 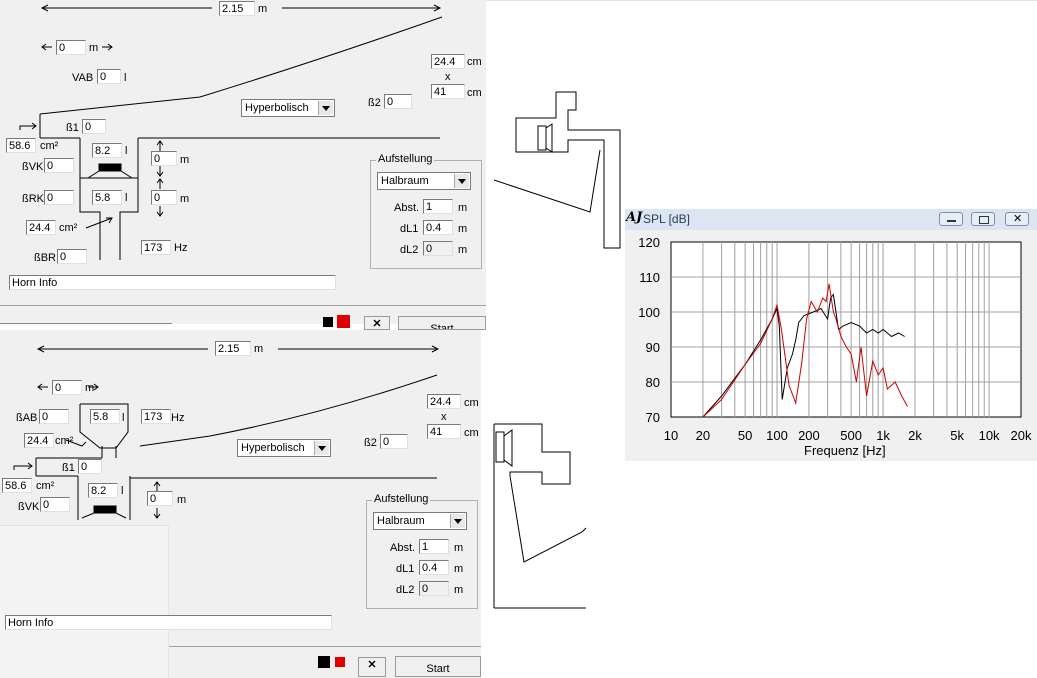 I want to click on y-tick-label: 70, so click(x=653, y=417).